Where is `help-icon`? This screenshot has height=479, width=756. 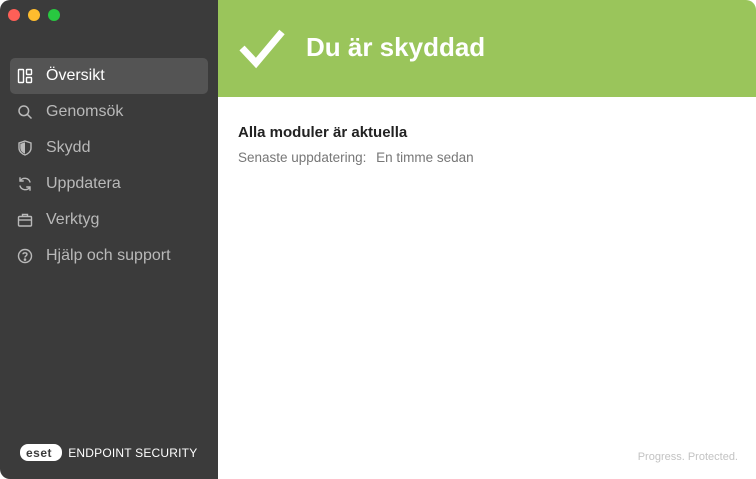
help-icon is located at coordinates (25, 256).